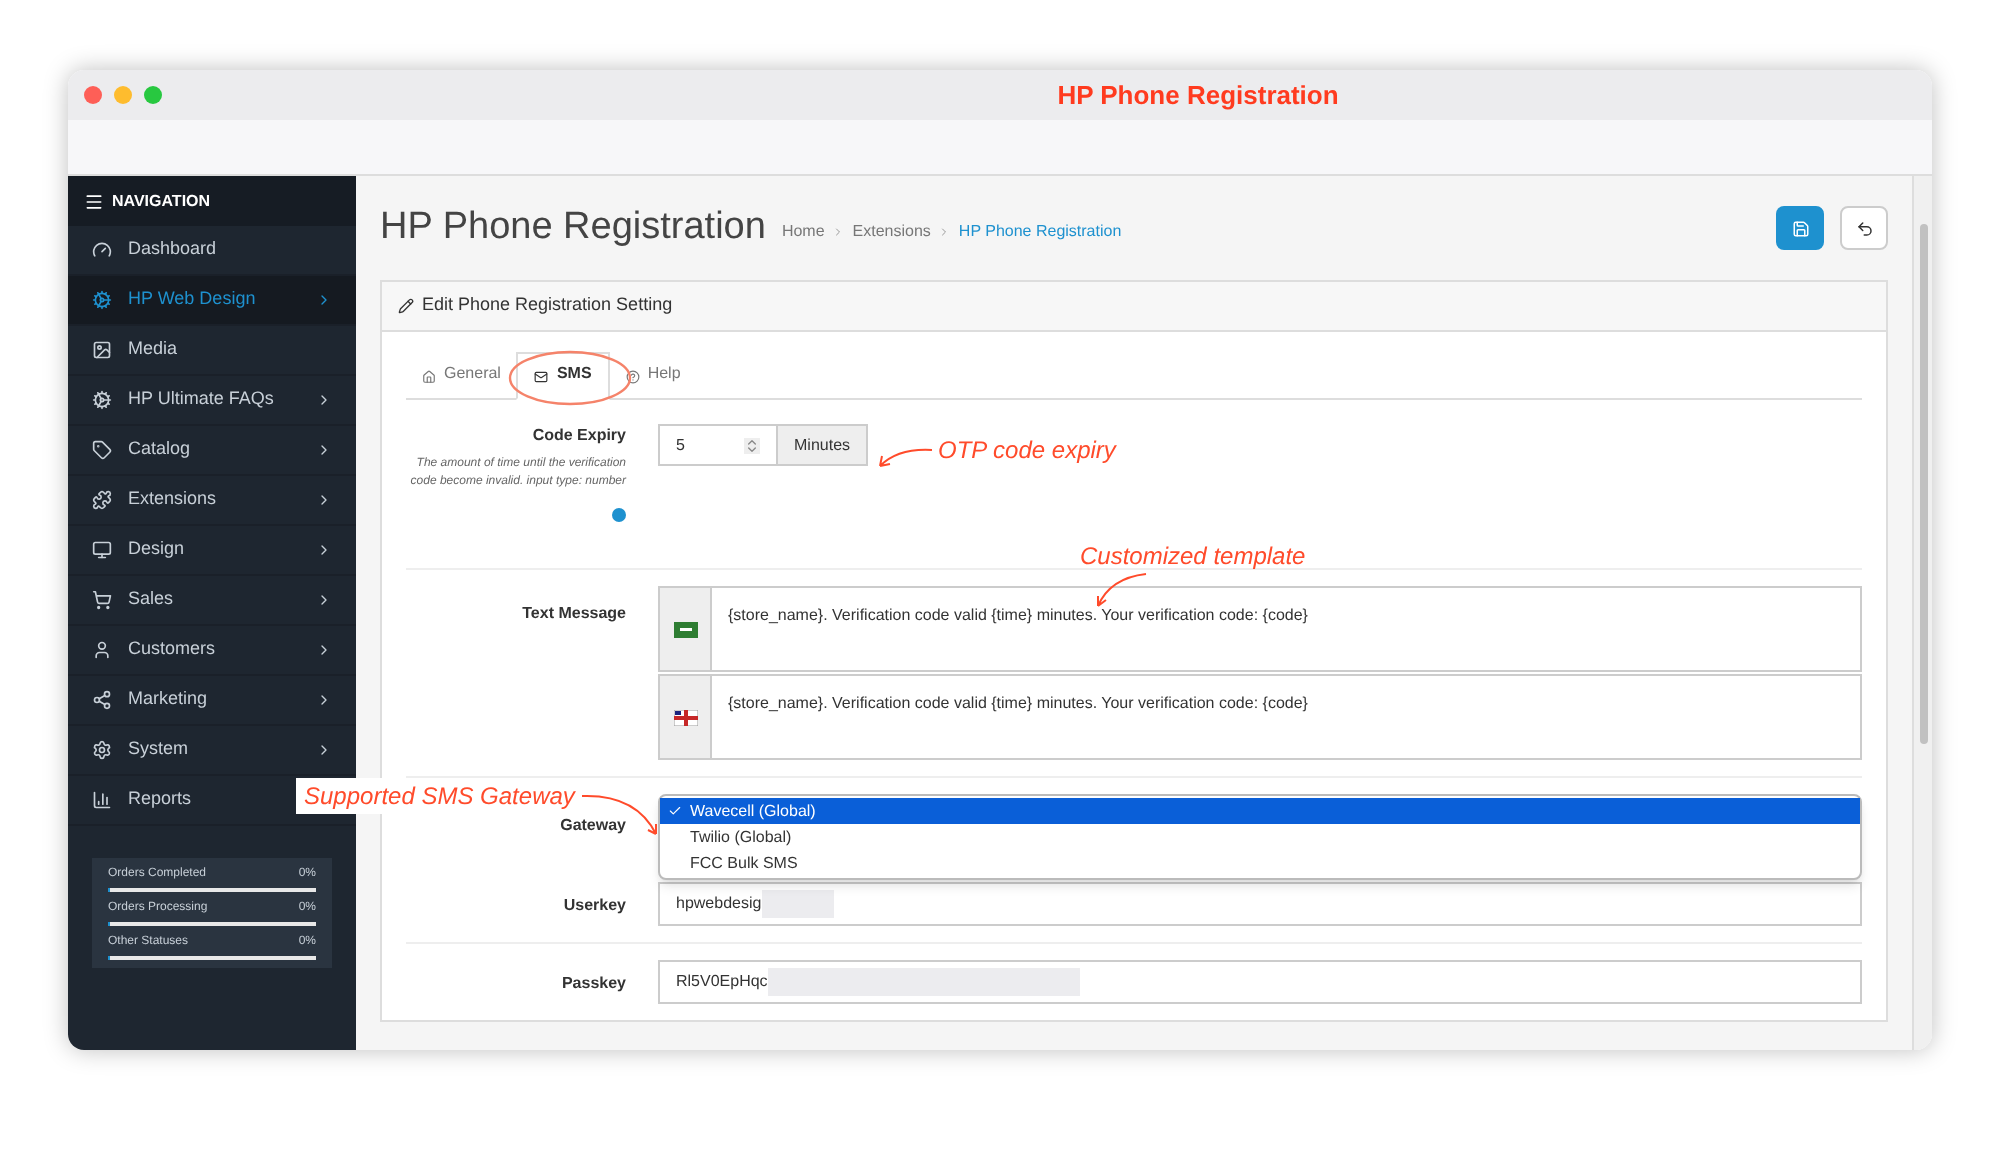 This screenshot has height=1170, width=2000. I want to click on info-icon, so click(619, 515).